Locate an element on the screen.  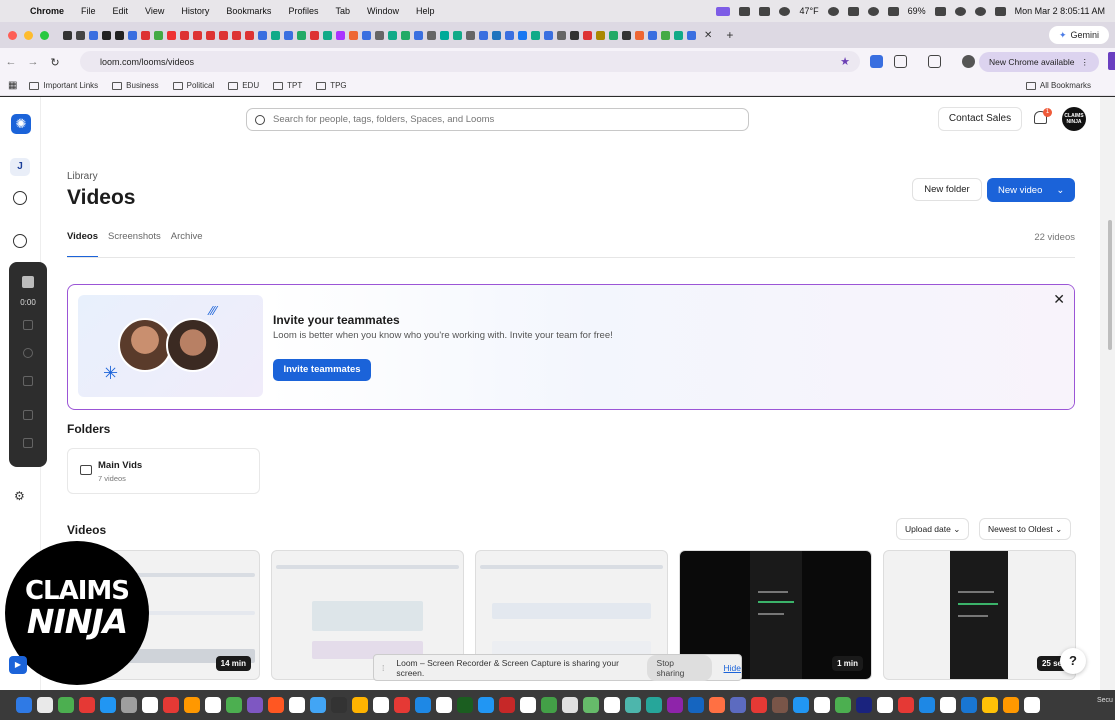
scrollbar-track is located at coordinates (1107, 393).